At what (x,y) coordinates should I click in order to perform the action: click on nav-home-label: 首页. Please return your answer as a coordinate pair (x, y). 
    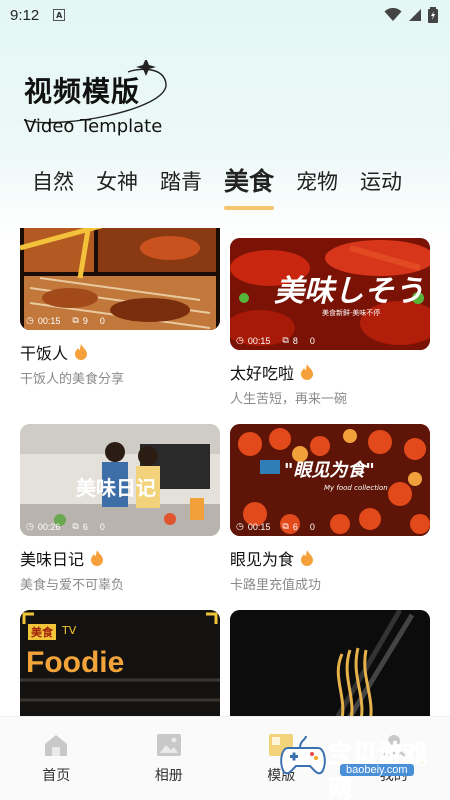
    Looking at the image, I should click on (56, 776).